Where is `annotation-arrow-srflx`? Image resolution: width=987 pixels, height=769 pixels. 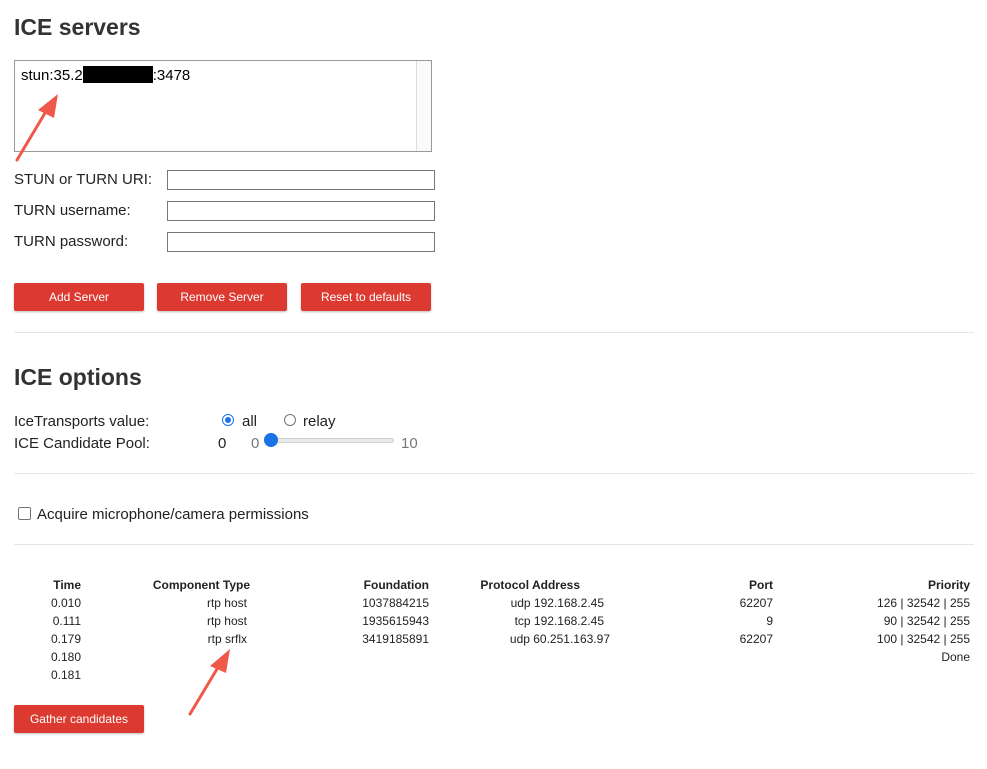 annotation-arrow-srflx is located at coordinates (209, 682).